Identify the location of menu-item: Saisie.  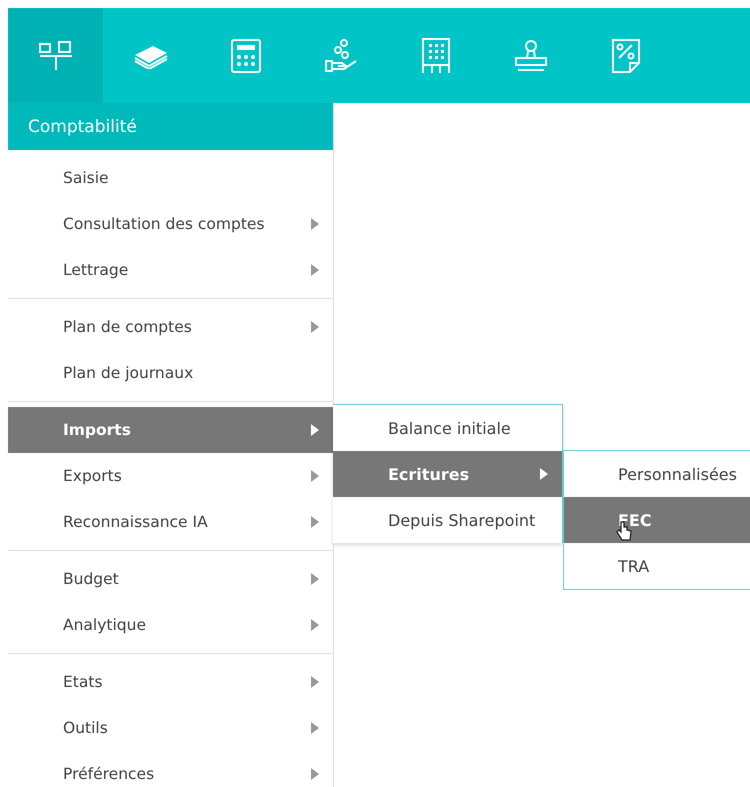
(170, 178).